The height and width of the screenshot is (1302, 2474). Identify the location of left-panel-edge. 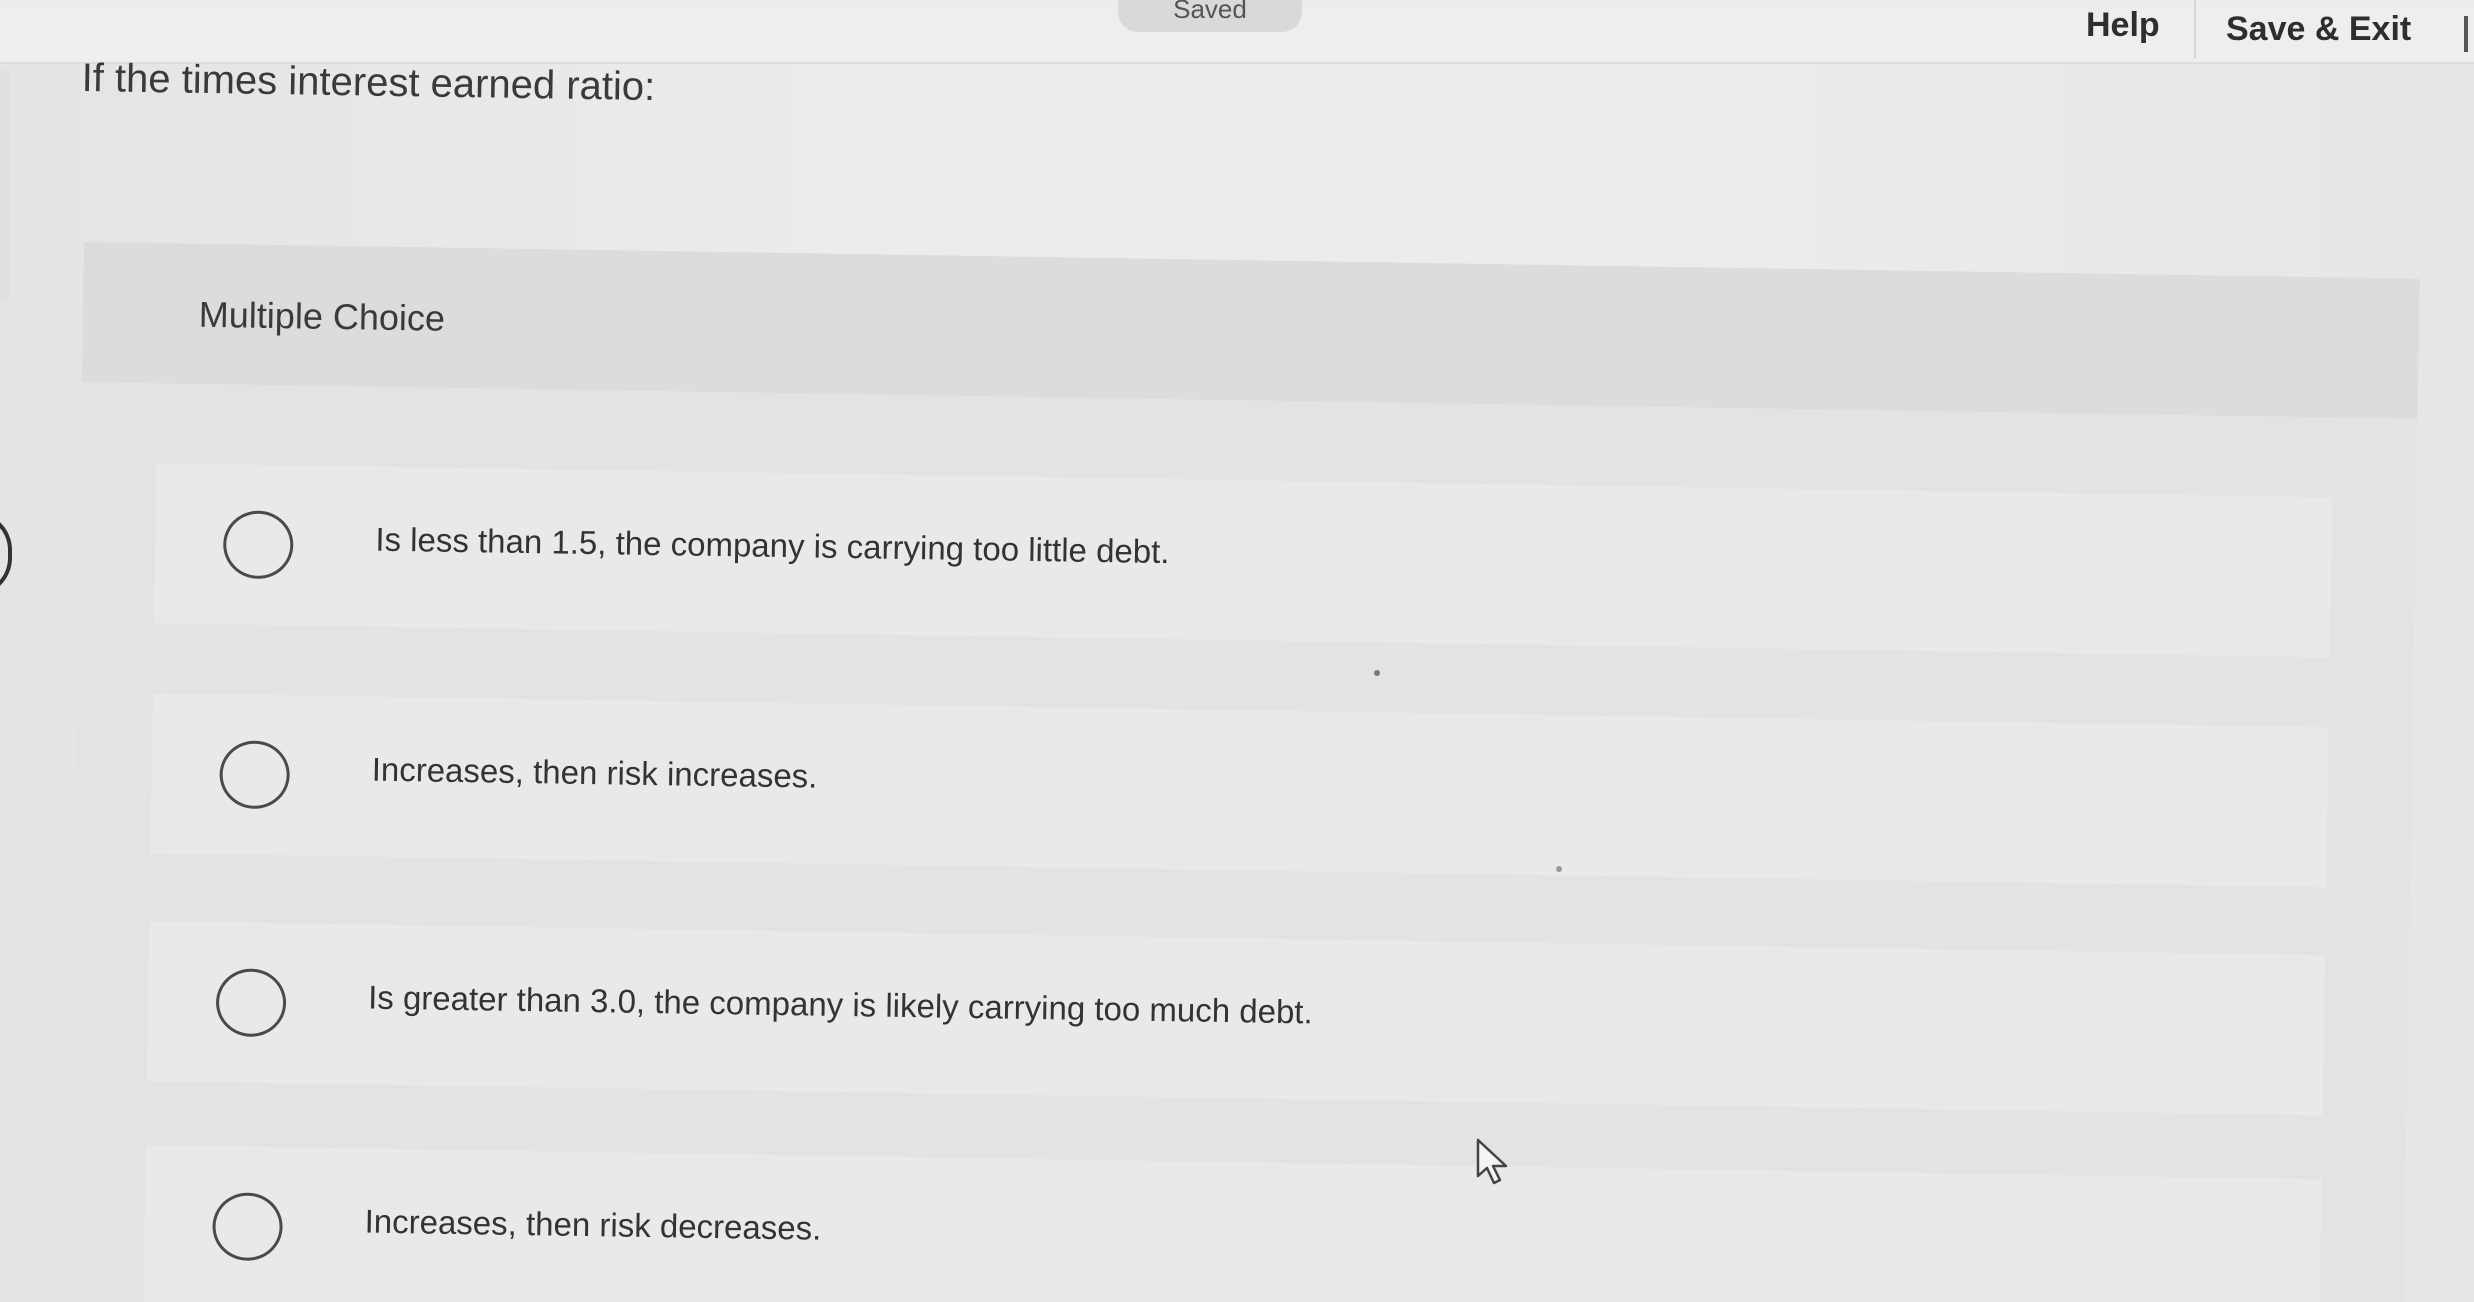
(5, 185).